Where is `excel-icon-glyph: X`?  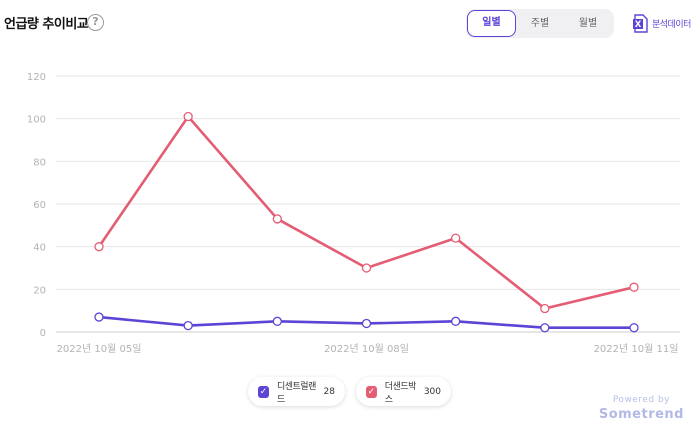 excel-icon-glyph: X is located at coordinates (638, 25).